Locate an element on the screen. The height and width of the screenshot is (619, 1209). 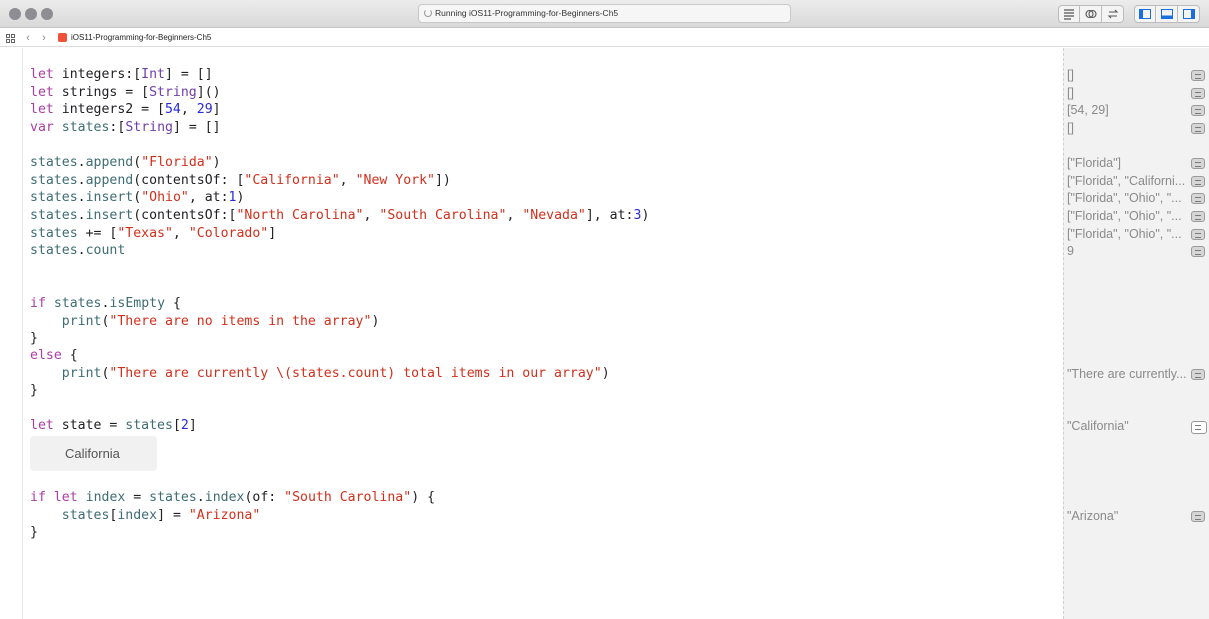
gutter-divider is located at coordinates (22, 333).